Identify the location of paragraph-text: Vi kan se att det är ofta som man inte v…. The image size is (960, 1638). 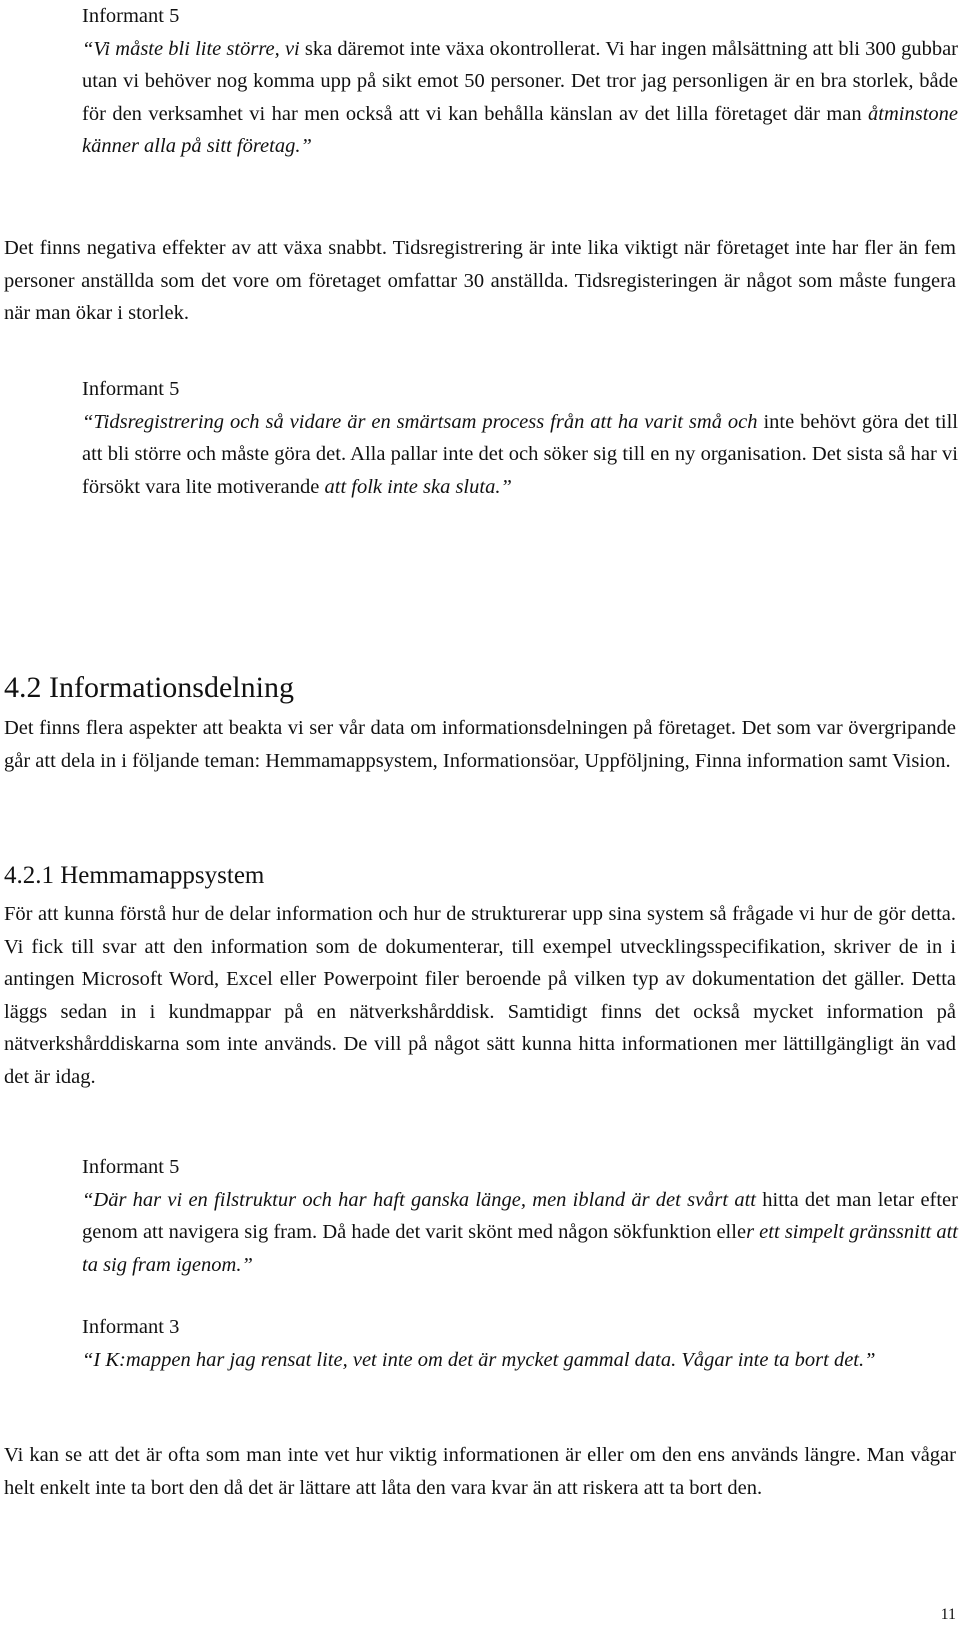
(480, 1471).